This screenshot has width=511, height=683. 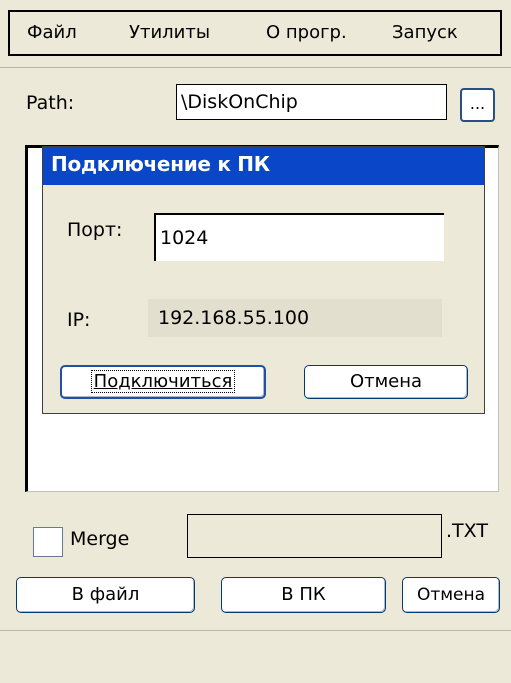 I want to click on ip-value-box: 192.168.55.100, so click(x=295, y=318).